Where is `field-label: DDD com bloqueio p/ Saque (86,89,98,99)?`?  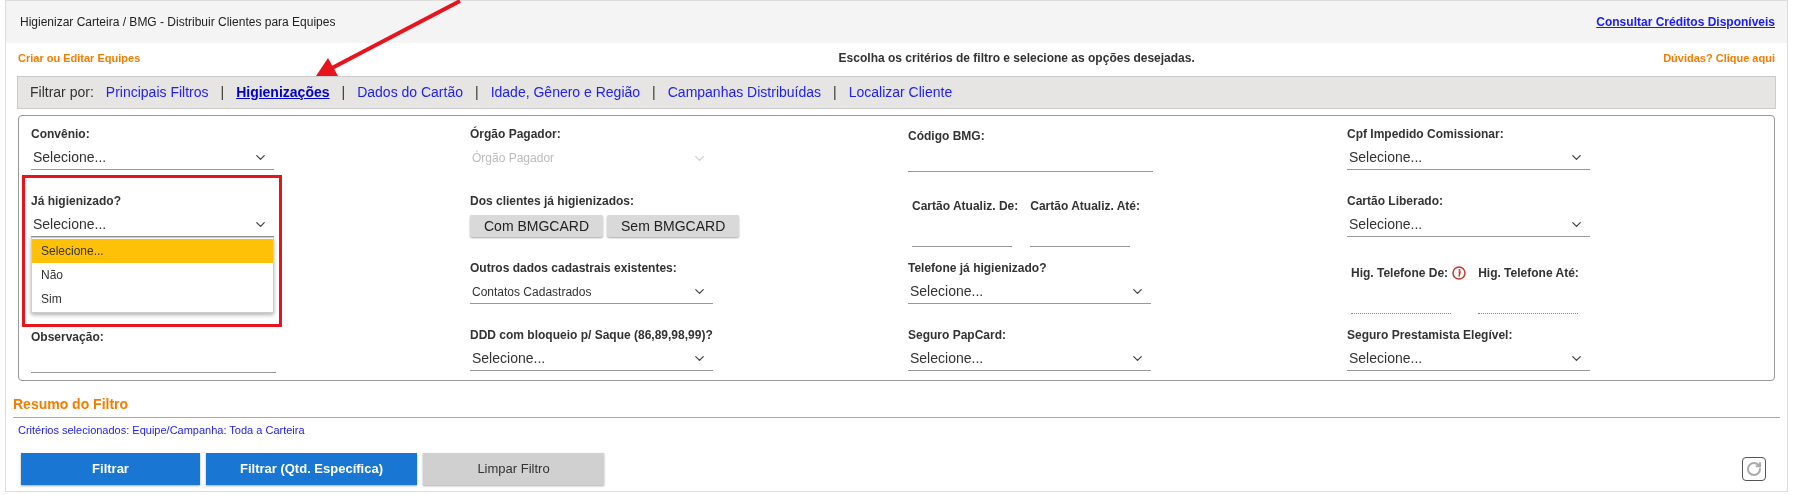
field-label: DDD com bloqueio p/ Saque (86,89,98,99)? is located at coordinates (592, 335).